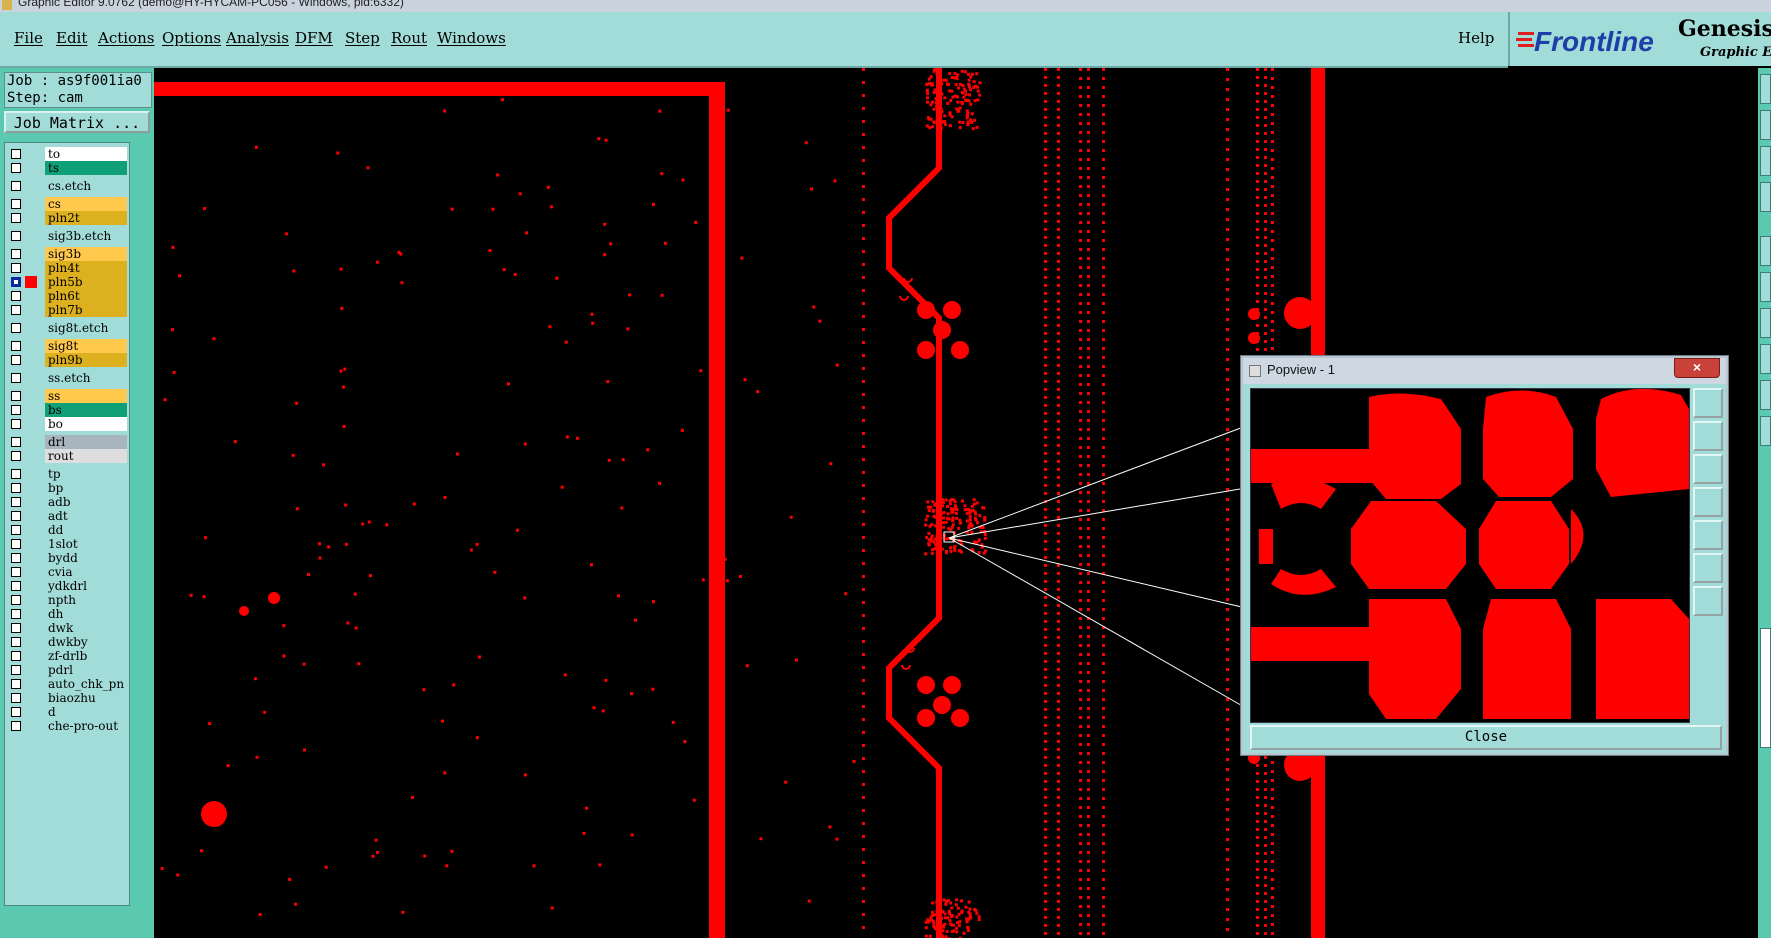 The height and width of the screenshot is (938, 1771). Describe the element at coordinates (68, 282) in the screenshot. I see `layer-row-pln5b: pln5b` at that location.